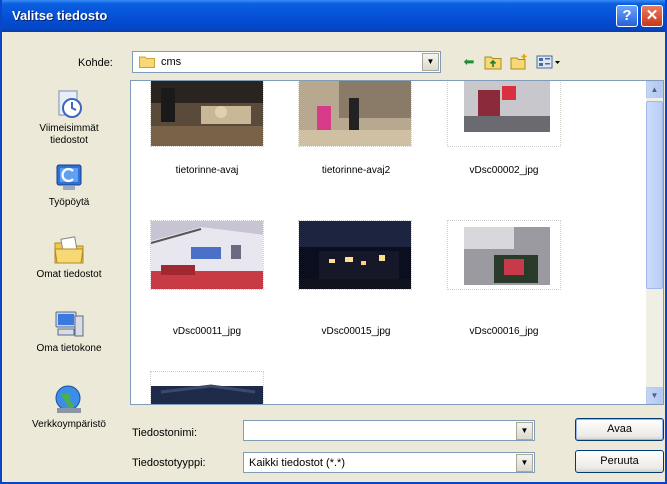  Describe the element at coordinates (207, 255) in the screenshot. I see `file-thumbnail-vdsc00011` at that location.